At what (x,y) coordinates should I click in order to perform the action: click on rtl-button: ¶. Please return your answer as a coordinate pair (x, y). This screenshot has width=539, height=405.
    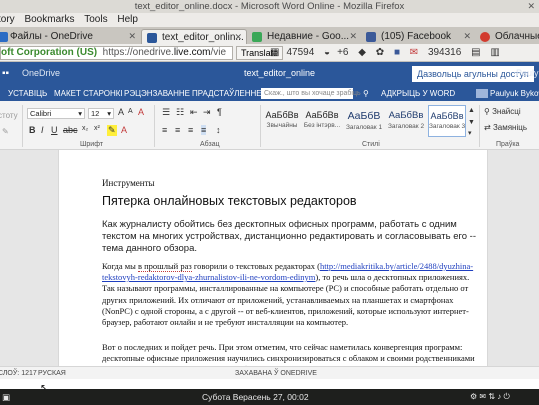
    Looking at the image, I should click on (219, 112).